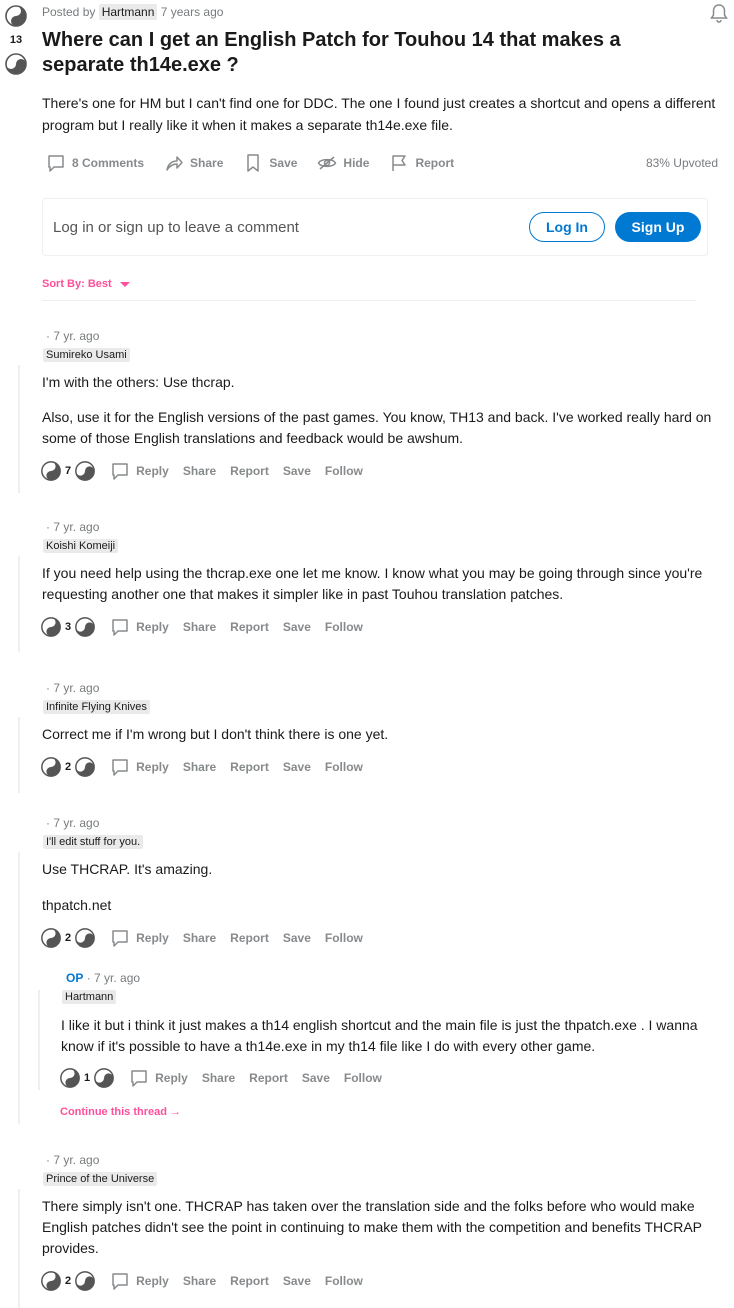 This screenshot has width=734, height=1308. I want to click on post-meta: Posted by Hartmann 7 years ago, so click(133, 12).